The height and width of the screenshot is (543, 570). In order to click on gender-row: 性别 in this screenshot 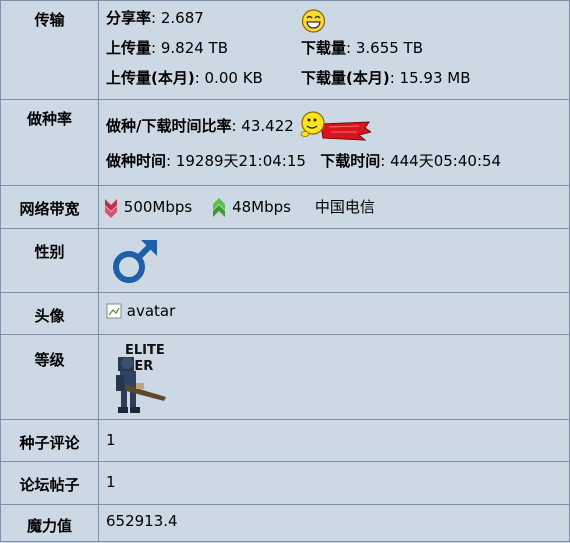, I will do `click(285, 260)`.